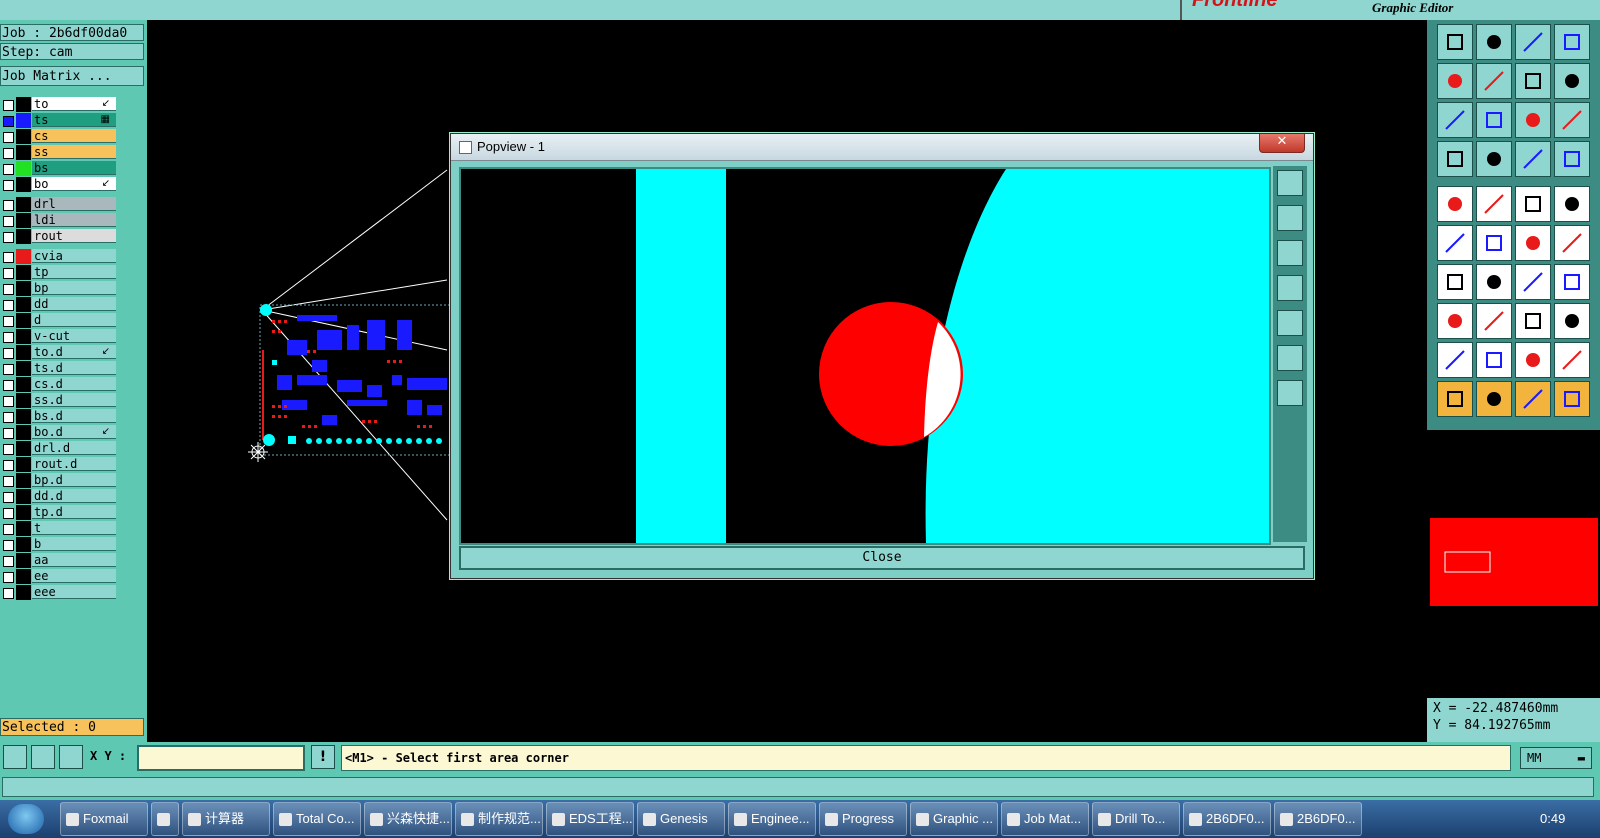  Describe the element at coordinates (1494, 321) in the screenshot. I see `minus-icon` at that location.